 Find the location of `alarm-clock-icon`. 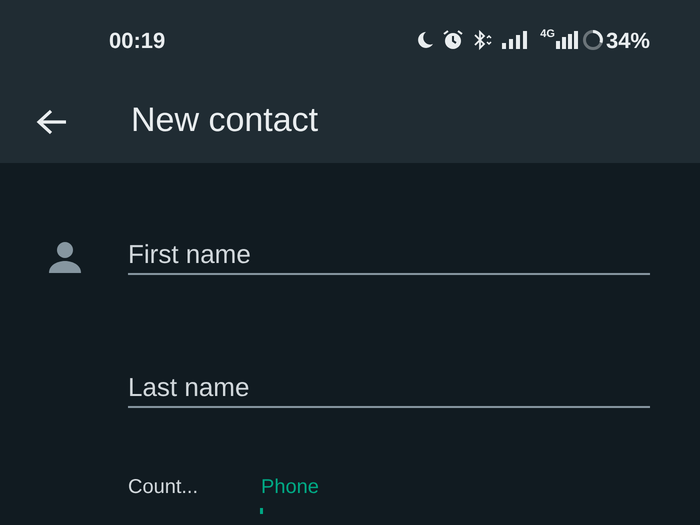

alarm-clock-icon is located at coordinates (453, 40).